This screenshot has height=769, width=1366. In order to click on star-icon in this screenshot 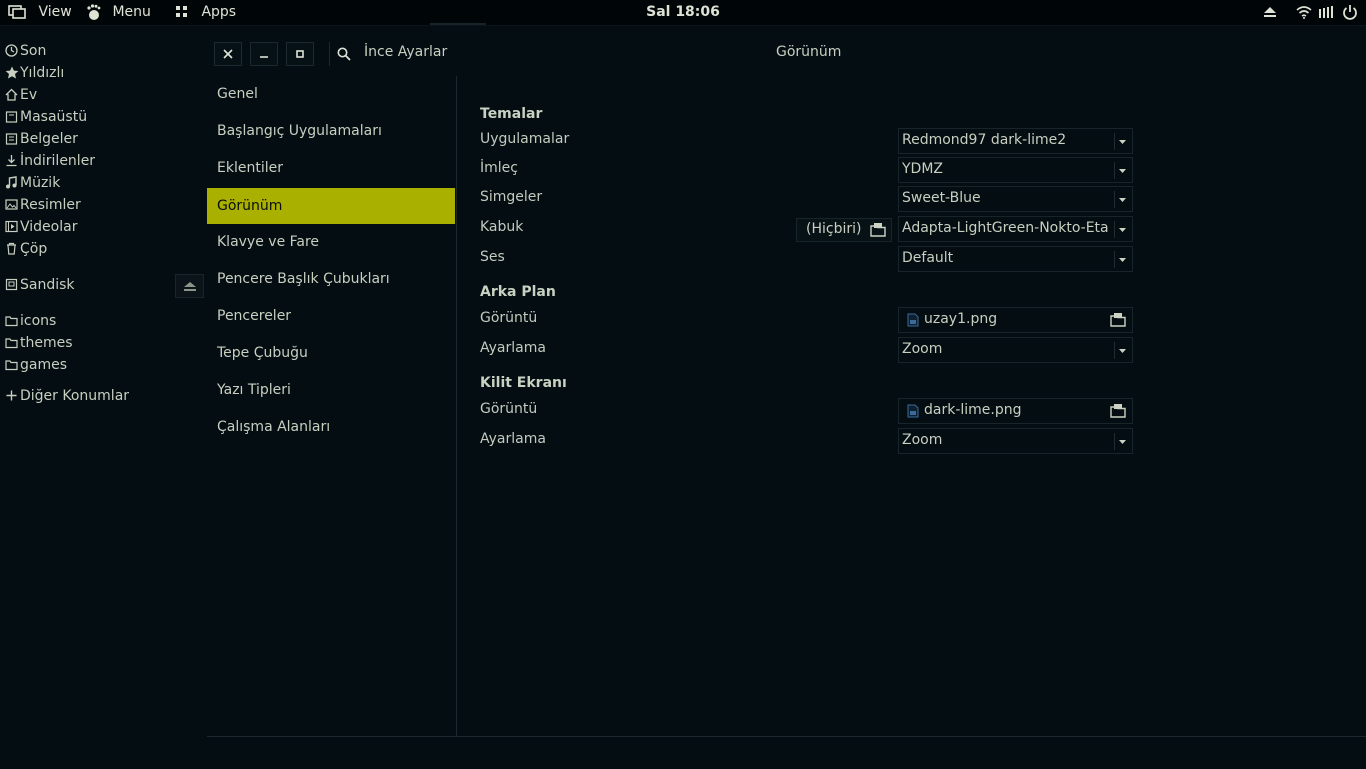, I will do `click(12, 72)`.